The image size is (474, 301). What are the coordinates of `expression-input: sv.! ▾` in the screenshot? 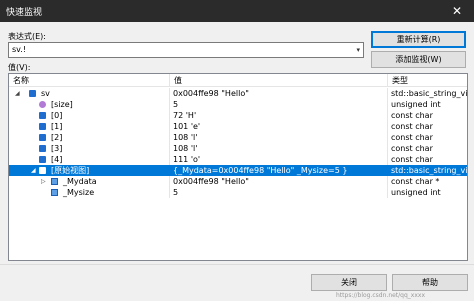 It's located at (186, 50).